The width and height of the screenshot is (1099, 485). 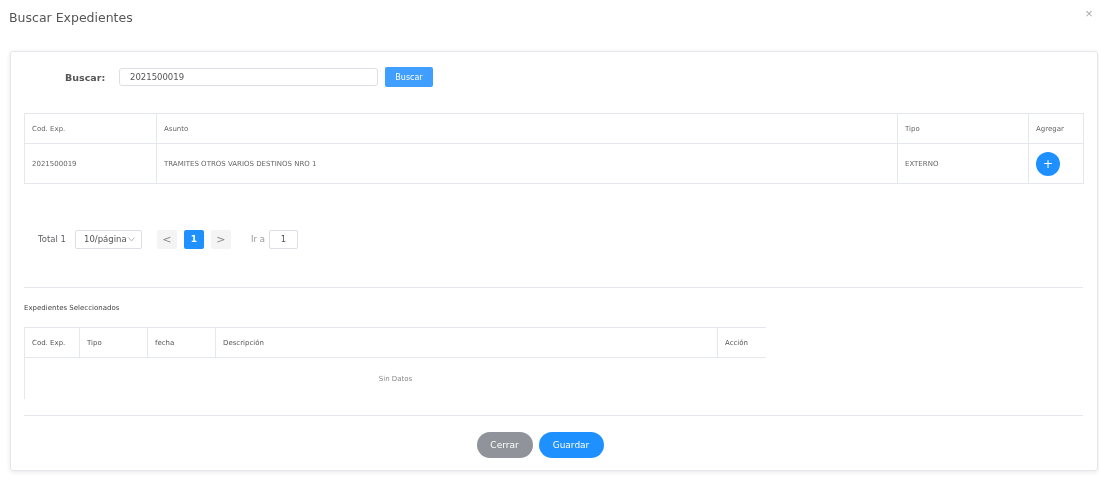 What do you see at coordinates (571, 445) in the screenshot?
I see `footer-button: Guardar` at bounding box center [571, 445].